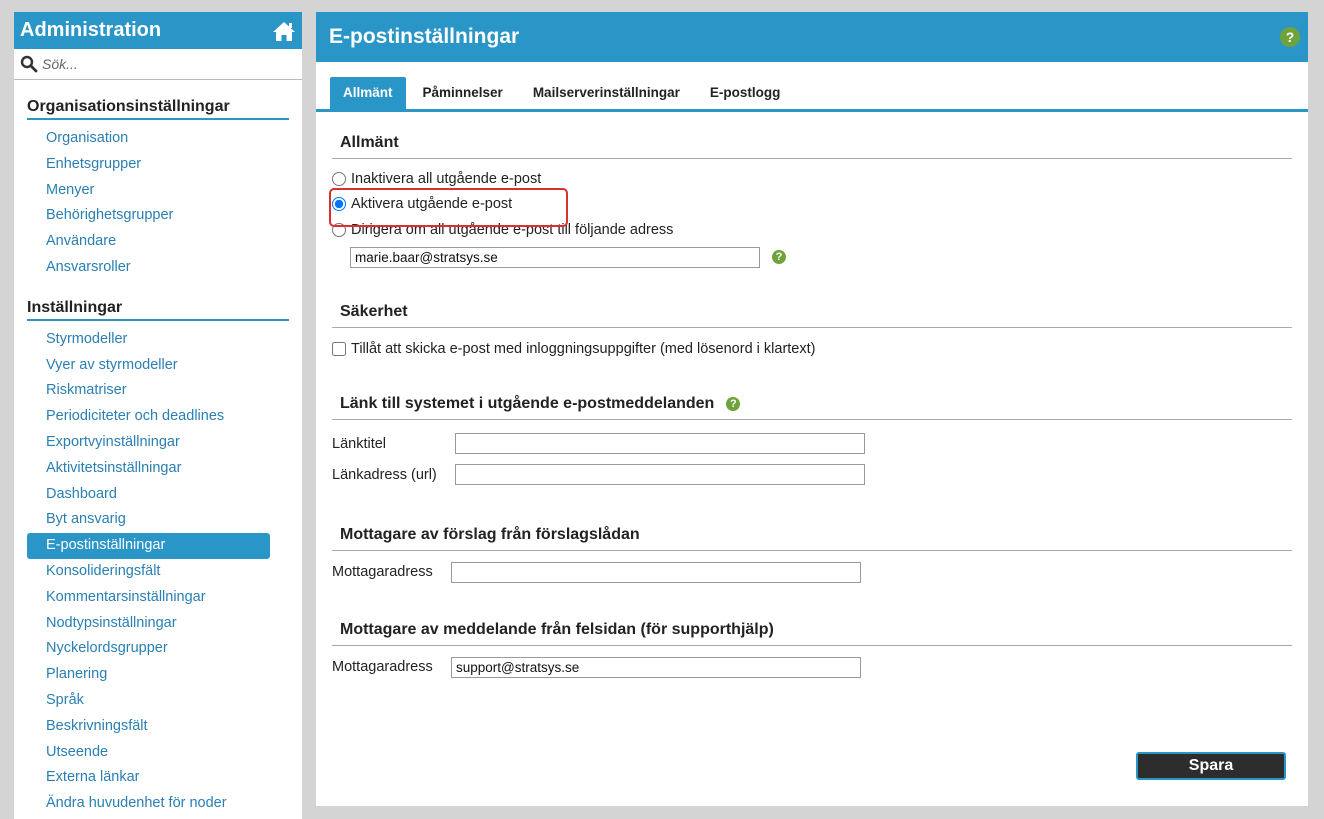 Image resolution: width=1324 pixels, height=819 pixels. I want to click on link-url-input, so click(660, 474).